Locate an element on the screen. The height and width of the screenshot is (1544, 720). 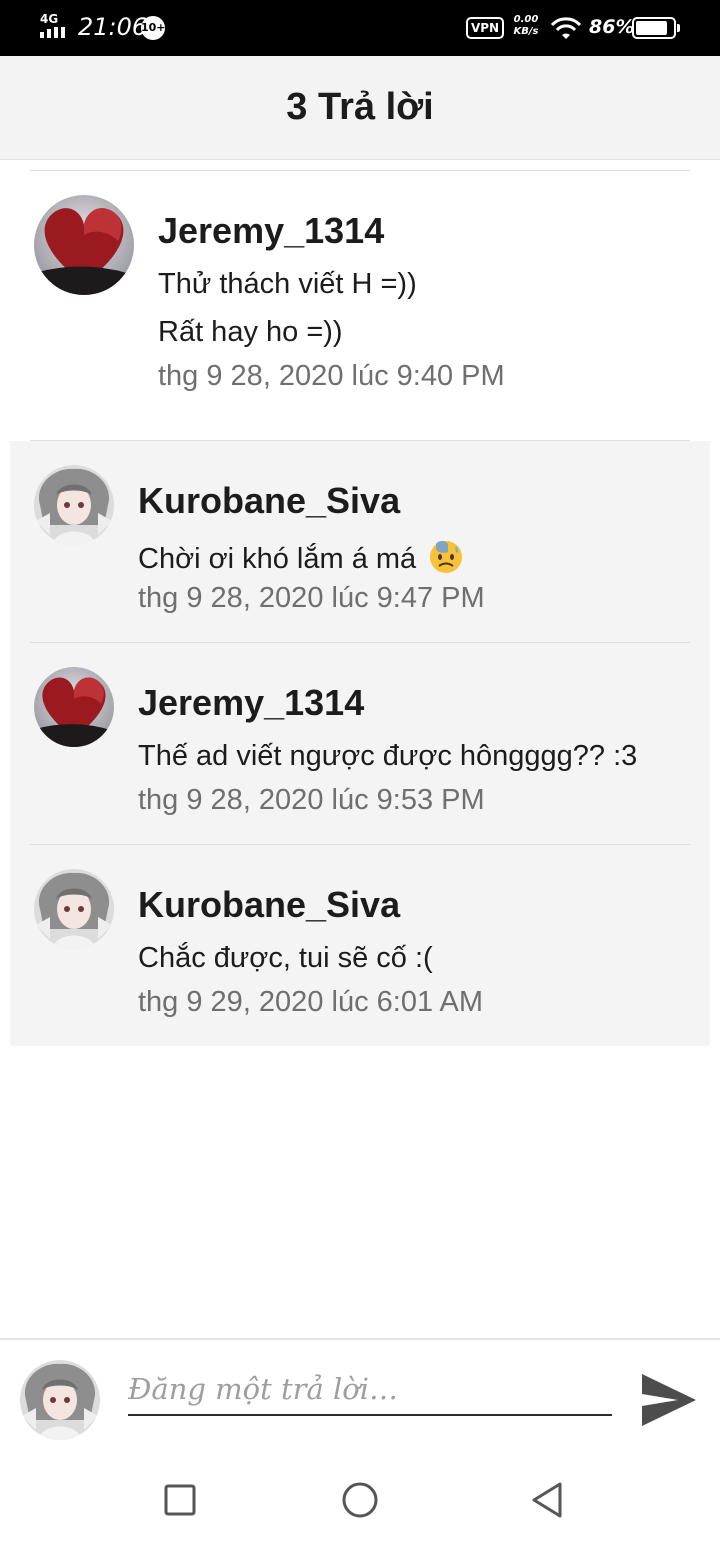
system-nav-bar is located at coordinates (360, 1500).